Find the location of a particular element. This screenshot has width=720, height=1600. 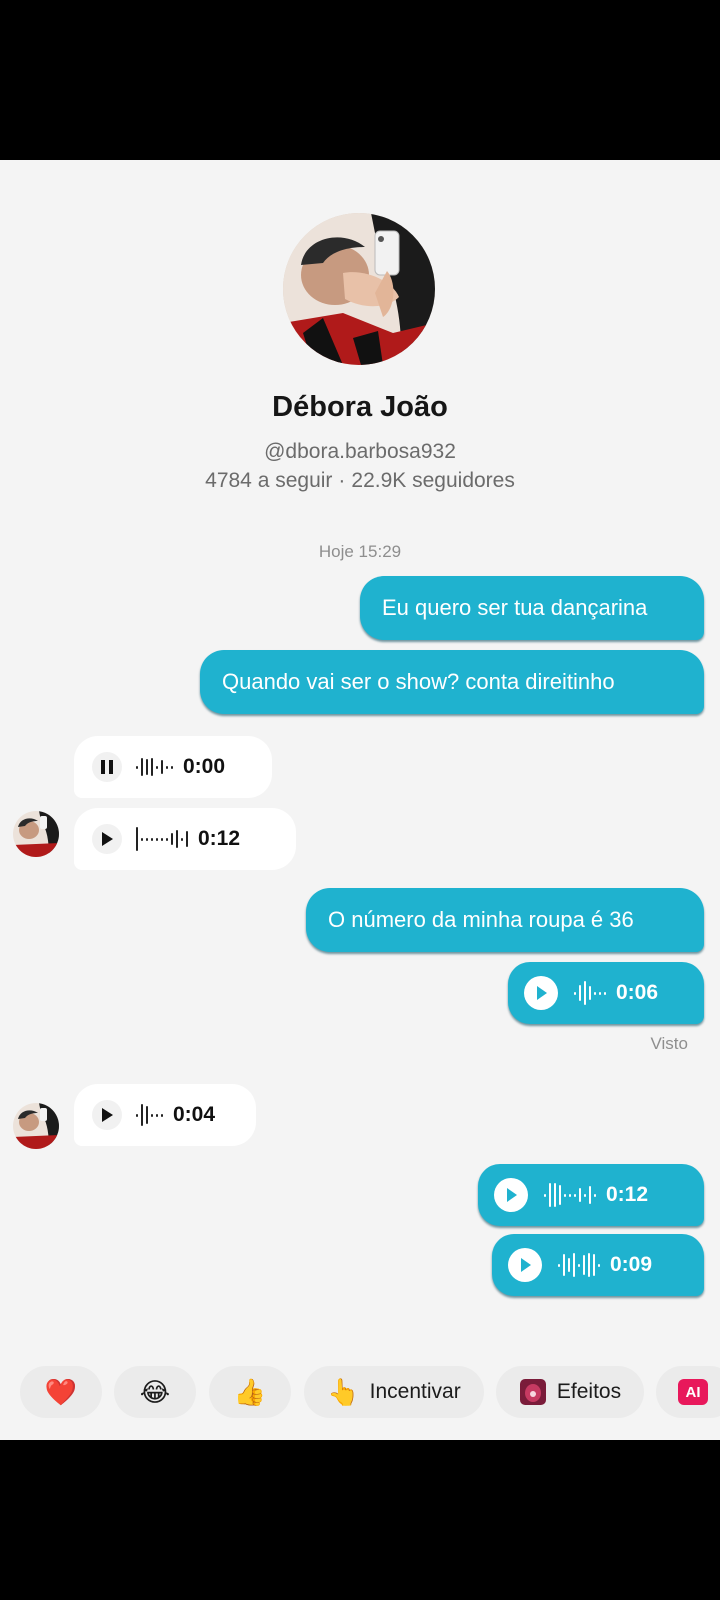

voice-duration: 0:06 is located at coordinates (637, 992).